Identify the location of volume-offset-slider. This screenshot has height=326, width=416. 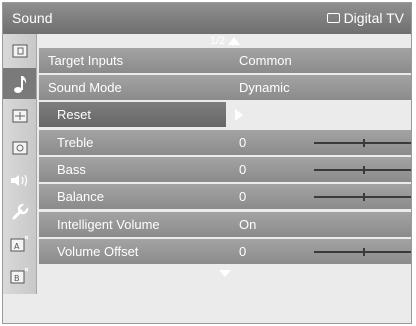
(362, 252).